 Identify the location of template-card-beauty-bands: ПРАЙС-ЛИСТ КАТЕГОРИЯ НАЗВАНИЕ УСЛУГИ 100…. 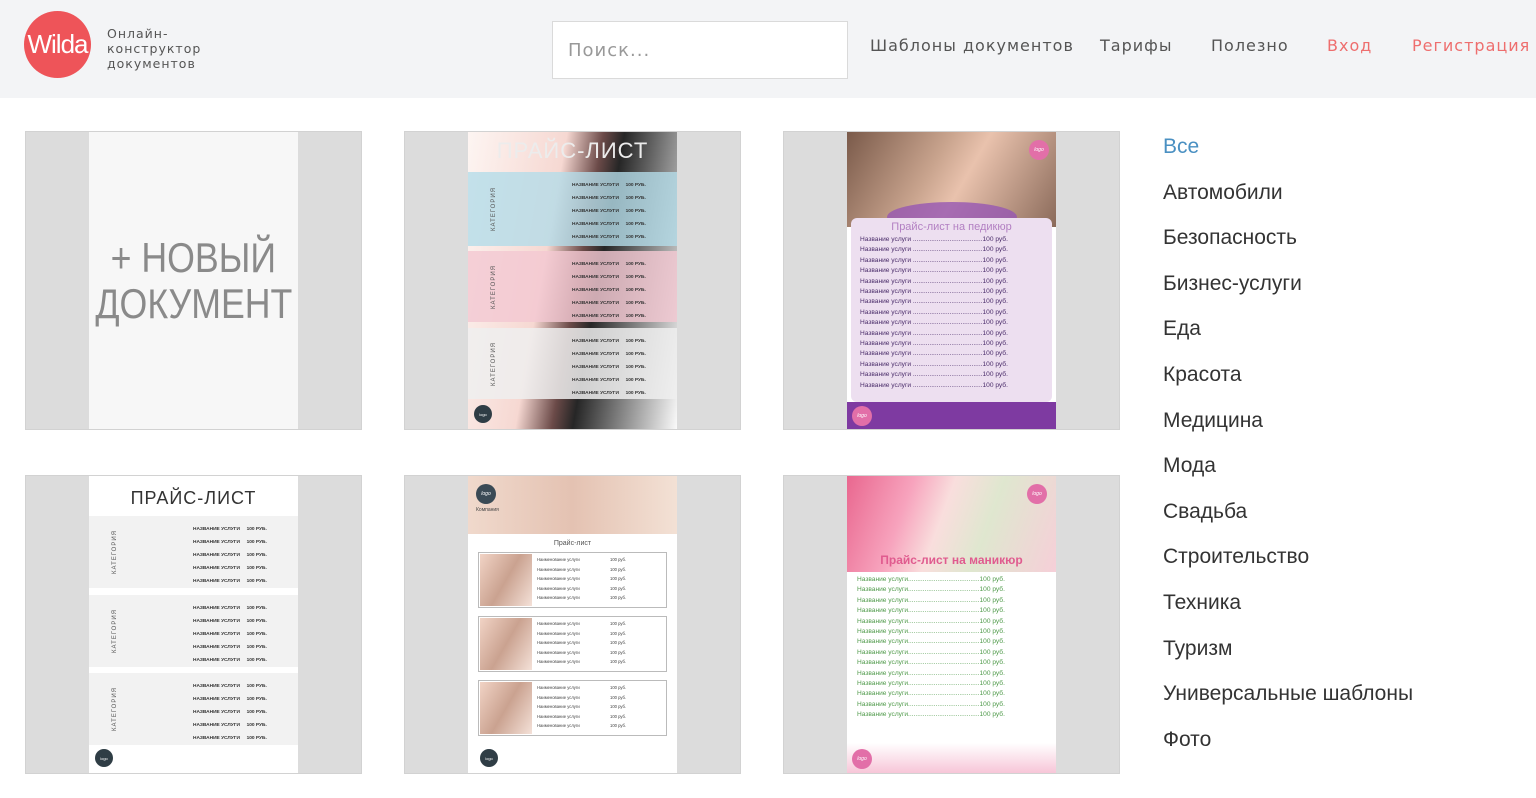
(572, 280).